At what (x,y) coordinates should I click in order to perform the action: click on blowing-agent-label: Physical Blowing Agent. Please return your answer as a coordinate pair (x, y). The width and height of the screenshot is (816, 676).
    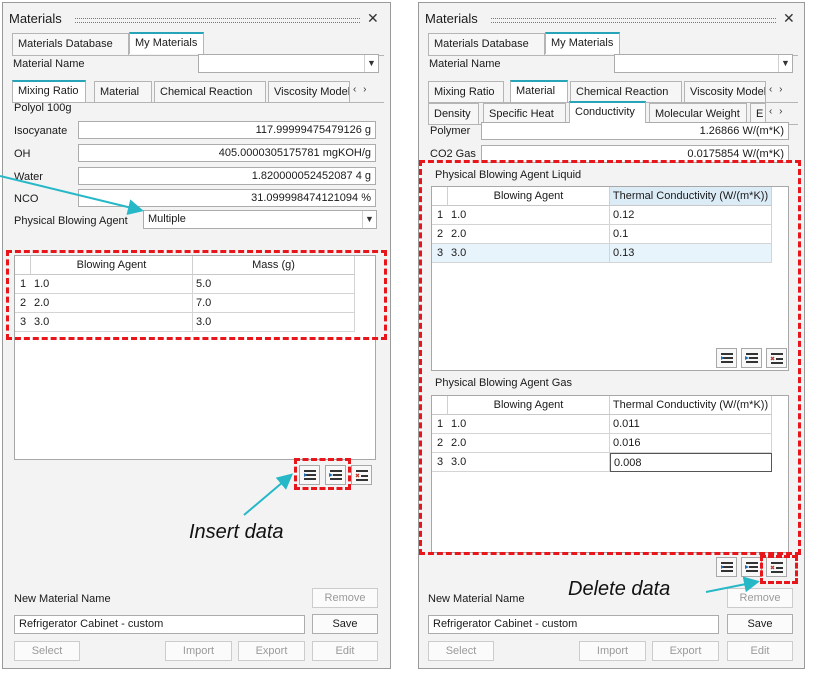
    Looking at the image, I should click on (71, 221).